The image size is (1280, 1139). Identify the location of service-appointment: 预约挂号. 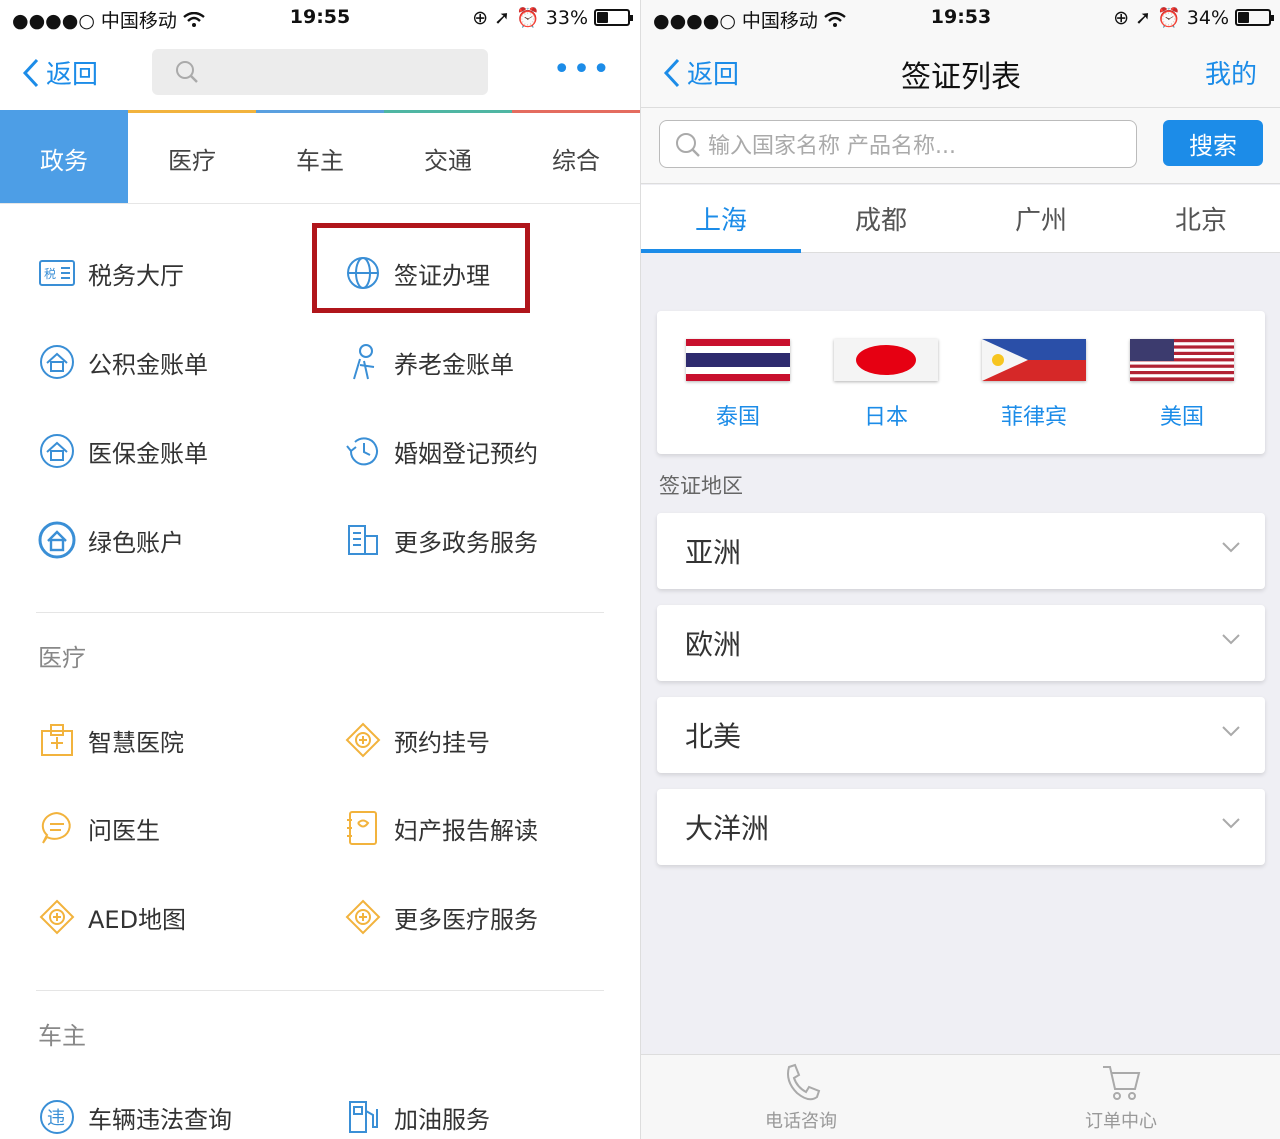
(417, 740).